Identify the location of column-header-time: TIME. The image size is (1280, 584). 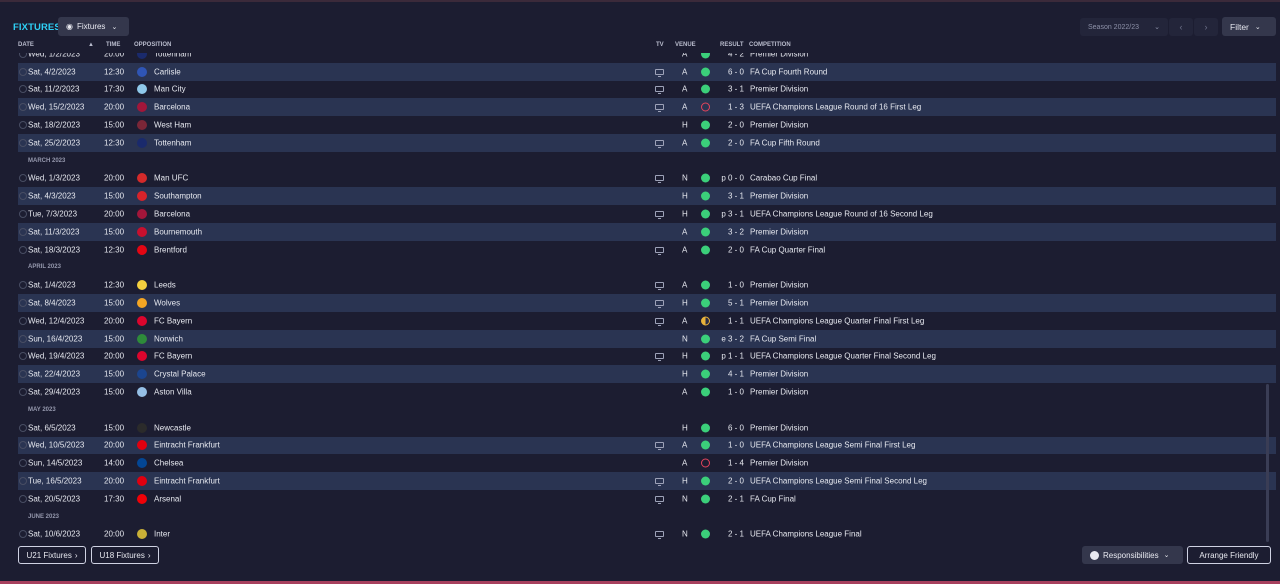
(113, 45).